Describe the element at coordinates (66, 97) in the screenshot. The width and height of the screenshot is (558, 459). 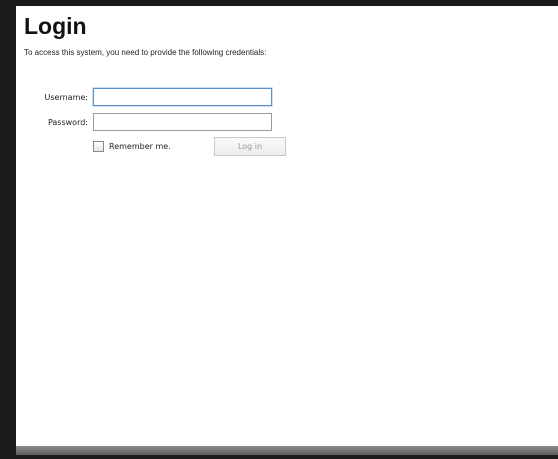
I see `username-label: Username:` at that location.